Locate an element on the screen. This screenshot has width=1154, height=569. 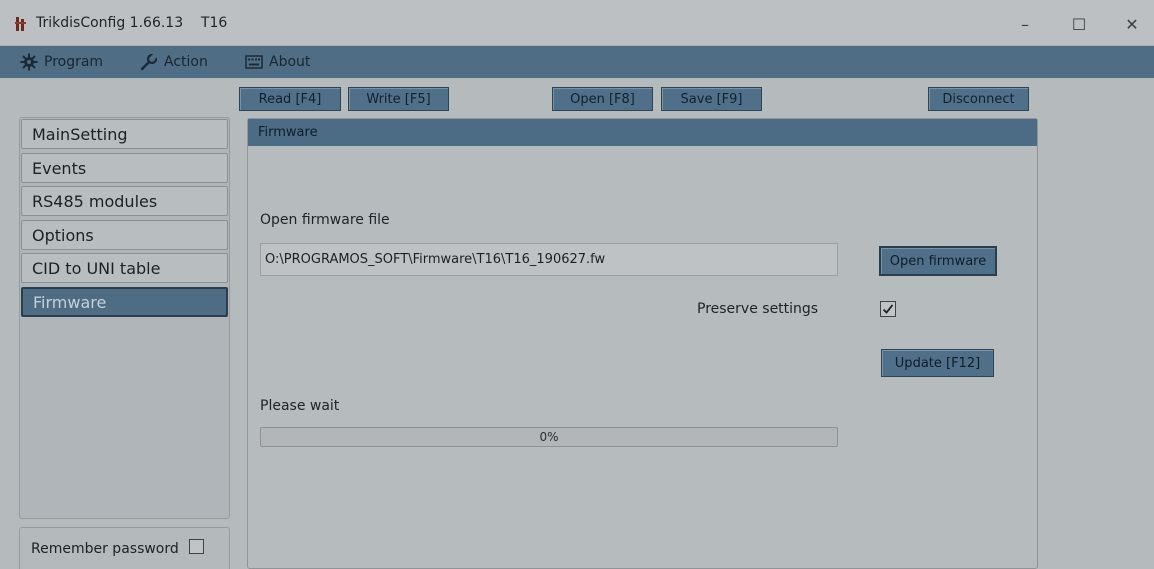
write-button: Write [F5] is located at coordinates (398, 99).